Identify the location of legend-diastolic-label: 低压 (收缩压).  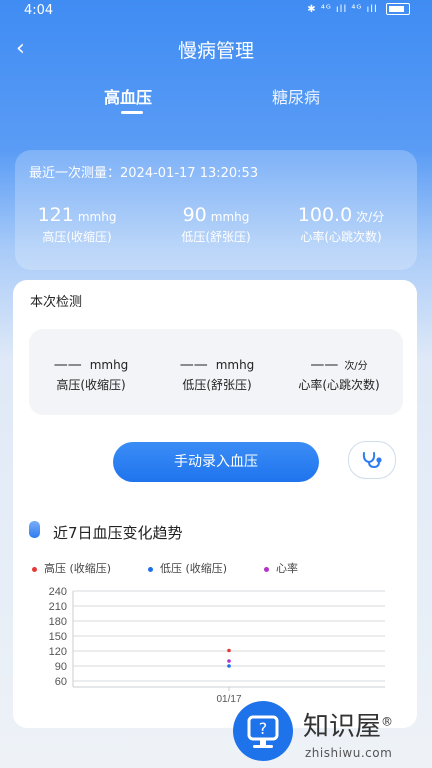
(194, 568).